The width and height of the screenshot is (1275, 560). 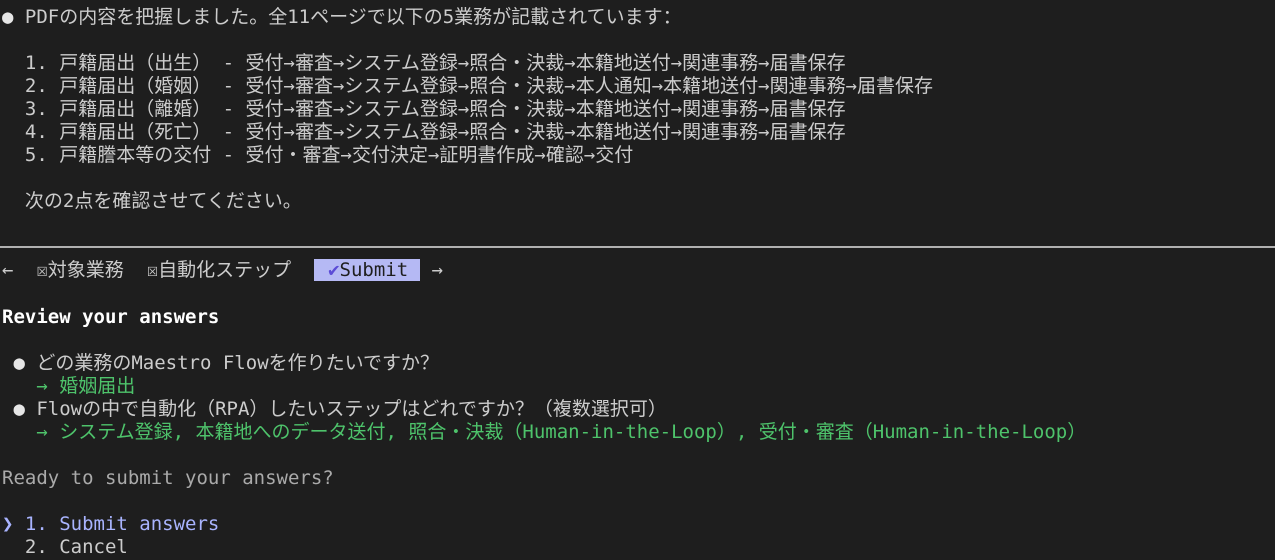 I want to click on option-label: 2. Cancel, so click(x=76, y=547).